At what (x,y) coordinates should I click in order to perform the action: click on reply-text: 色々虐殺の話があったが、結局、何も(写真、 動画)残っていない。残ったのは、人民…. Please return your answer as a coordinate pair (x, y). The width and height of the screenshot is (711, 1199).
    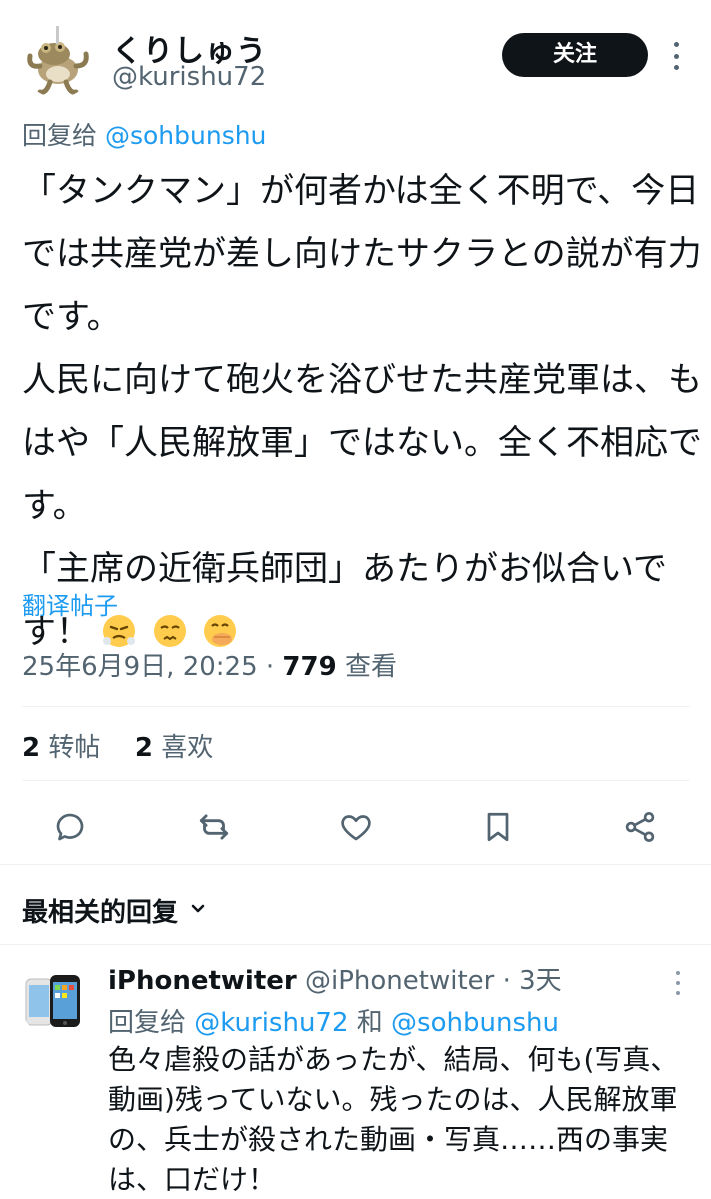
    Looking at the image, I should click on (403, 1119).